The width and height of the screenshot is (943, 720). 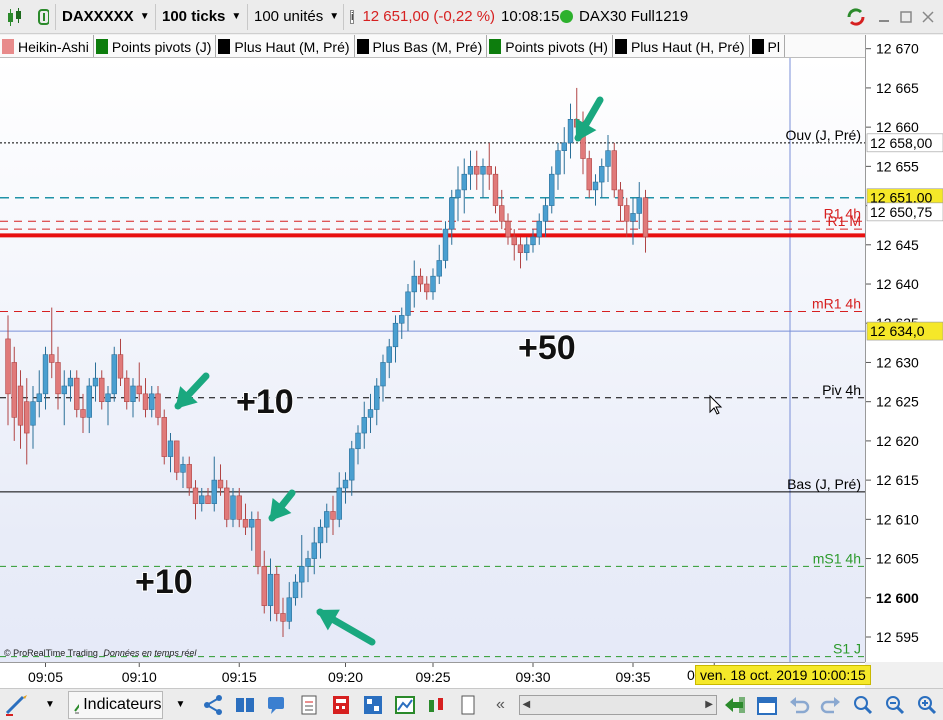 I want to click on indicator-tab: Pl, so click(x=767, y=46).